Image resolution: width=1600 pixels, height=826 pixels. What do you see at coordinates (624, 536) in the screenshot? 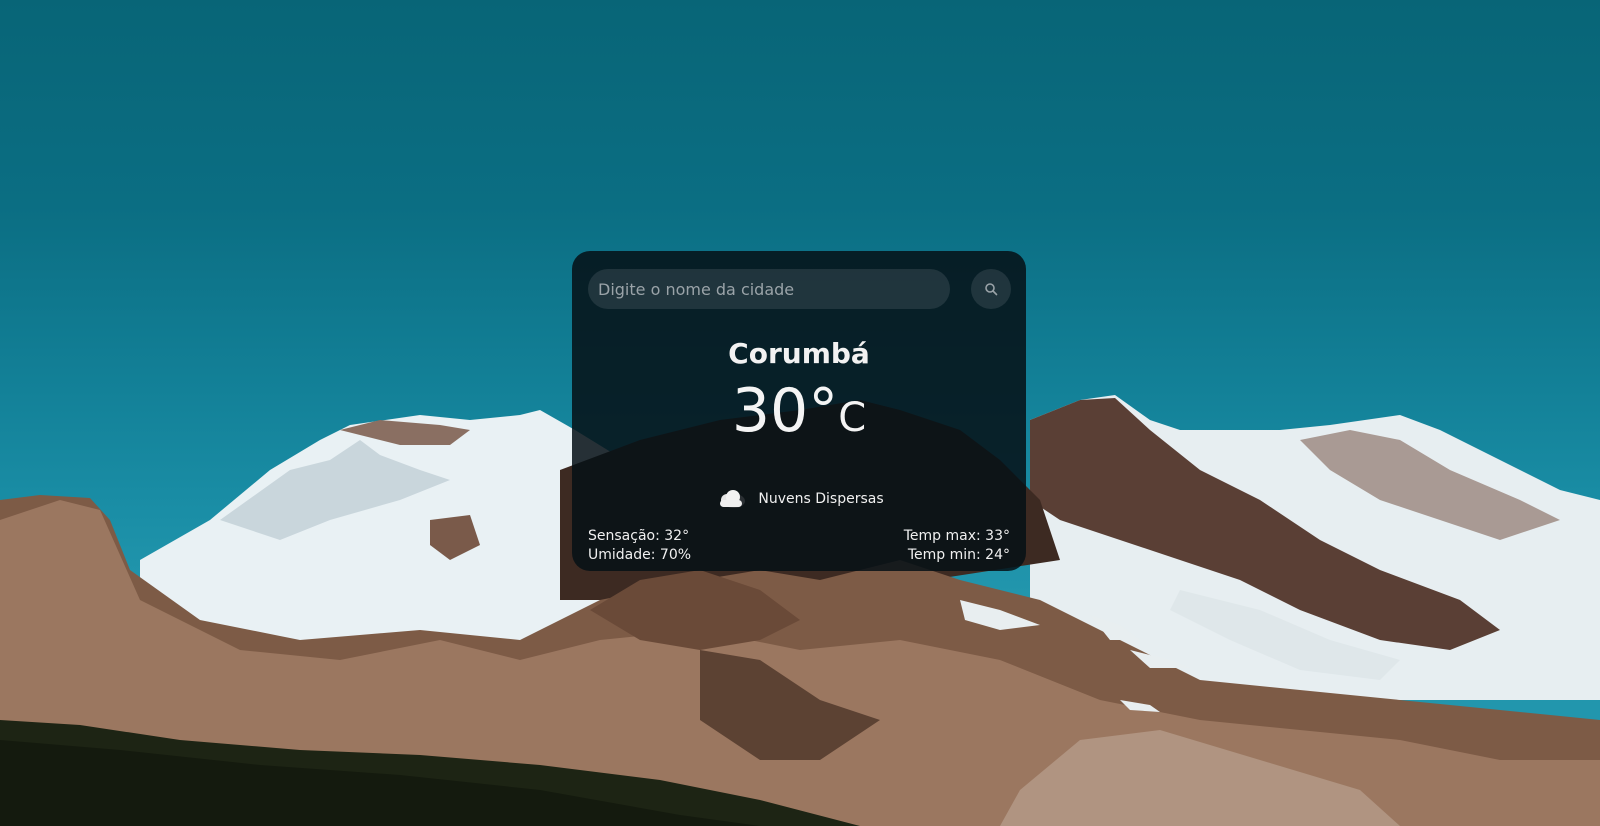
I see `feels-like-label: Sensação:` at bounding box center [624, 536].